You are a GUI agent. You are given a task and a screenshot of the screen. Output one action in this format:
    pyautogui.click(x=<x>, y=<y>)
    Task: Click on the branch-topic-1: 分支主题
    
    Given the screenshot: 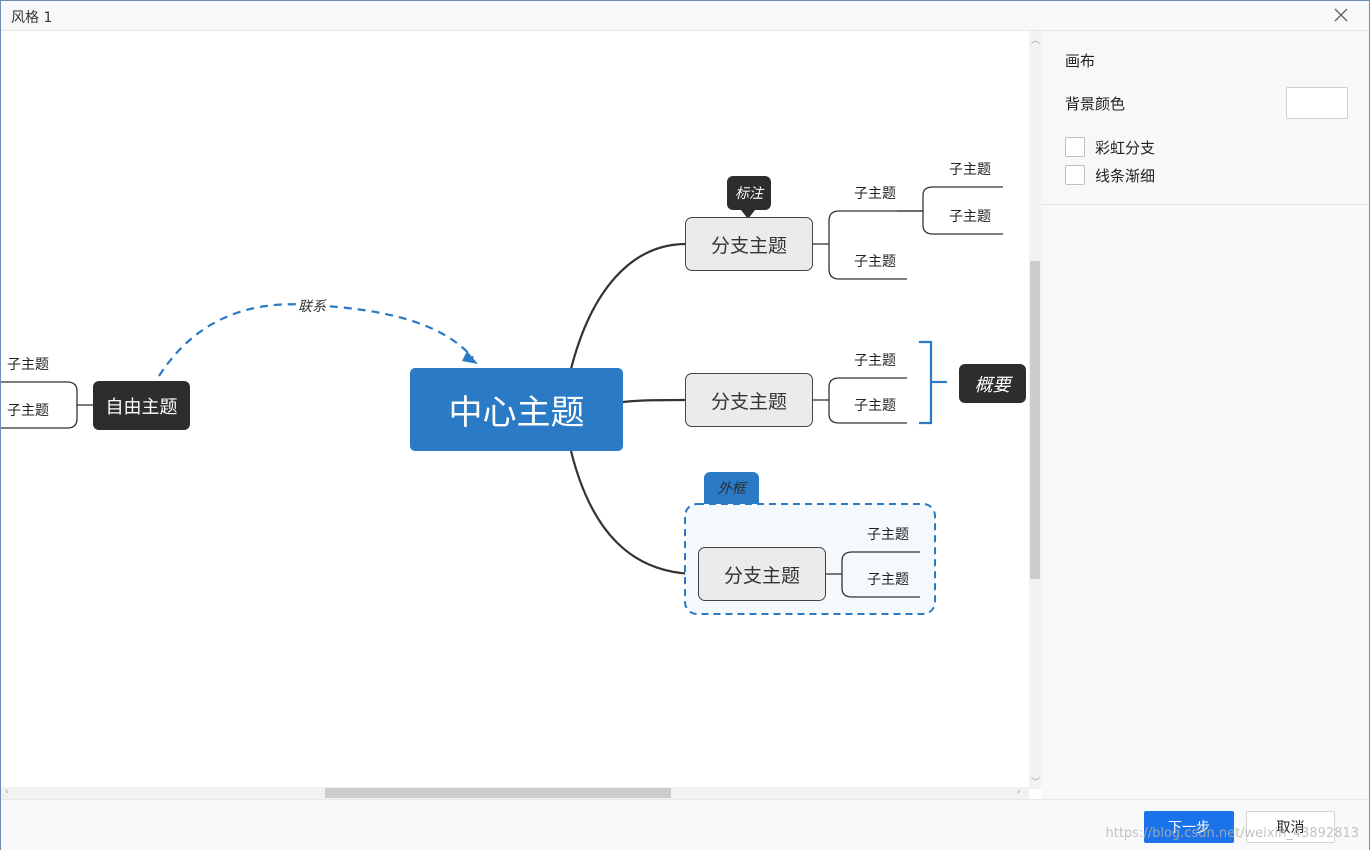 What is the action you would take?
    pyautogui.click(x=749, y=244)
    